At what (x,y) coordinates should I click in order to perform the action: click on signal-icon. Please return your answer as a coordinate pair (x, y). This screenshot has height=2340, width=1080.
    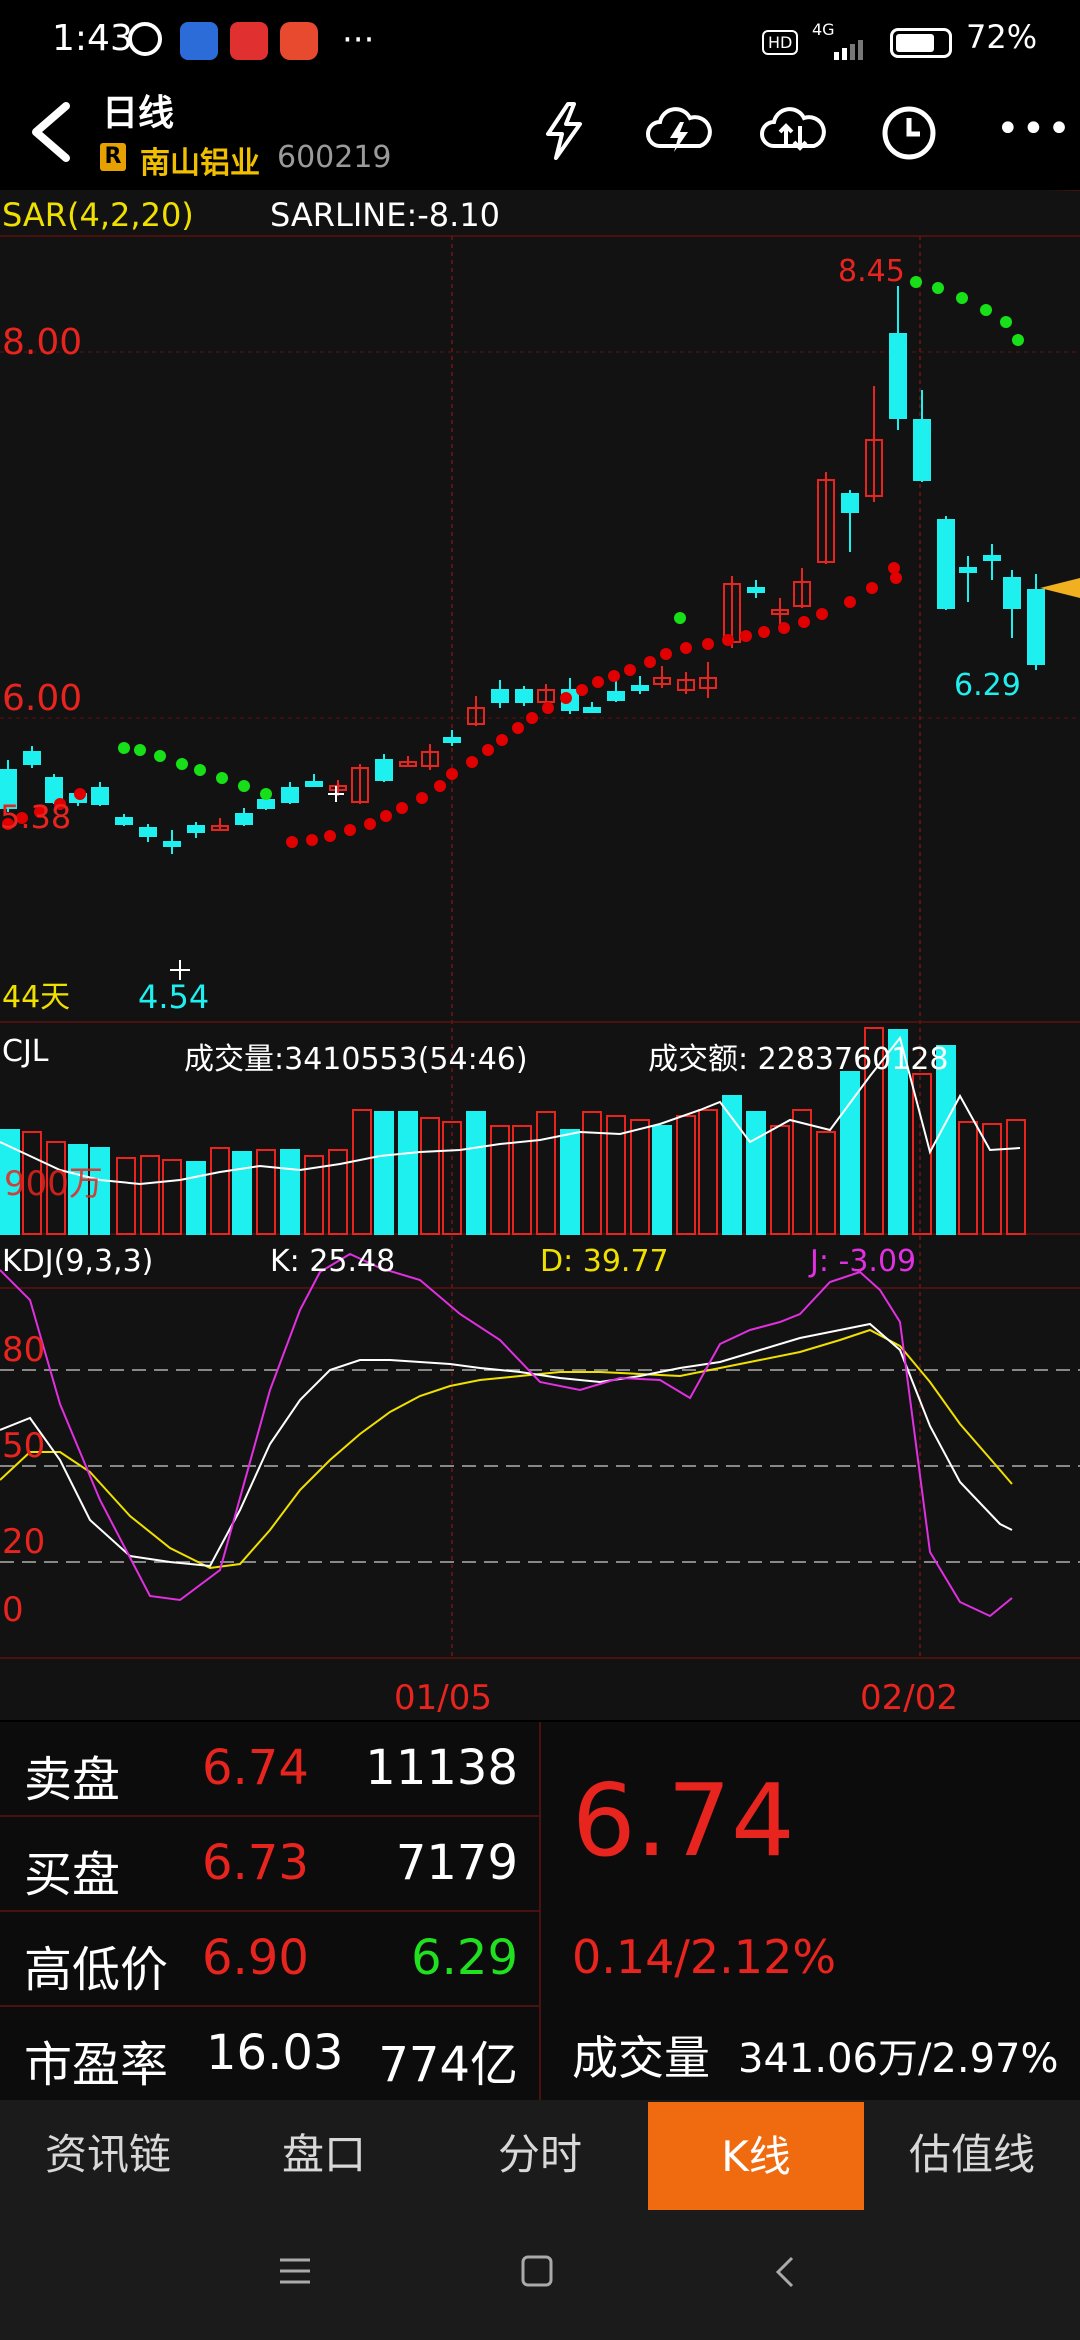
    Looking at the image, I should click on (842, 49).